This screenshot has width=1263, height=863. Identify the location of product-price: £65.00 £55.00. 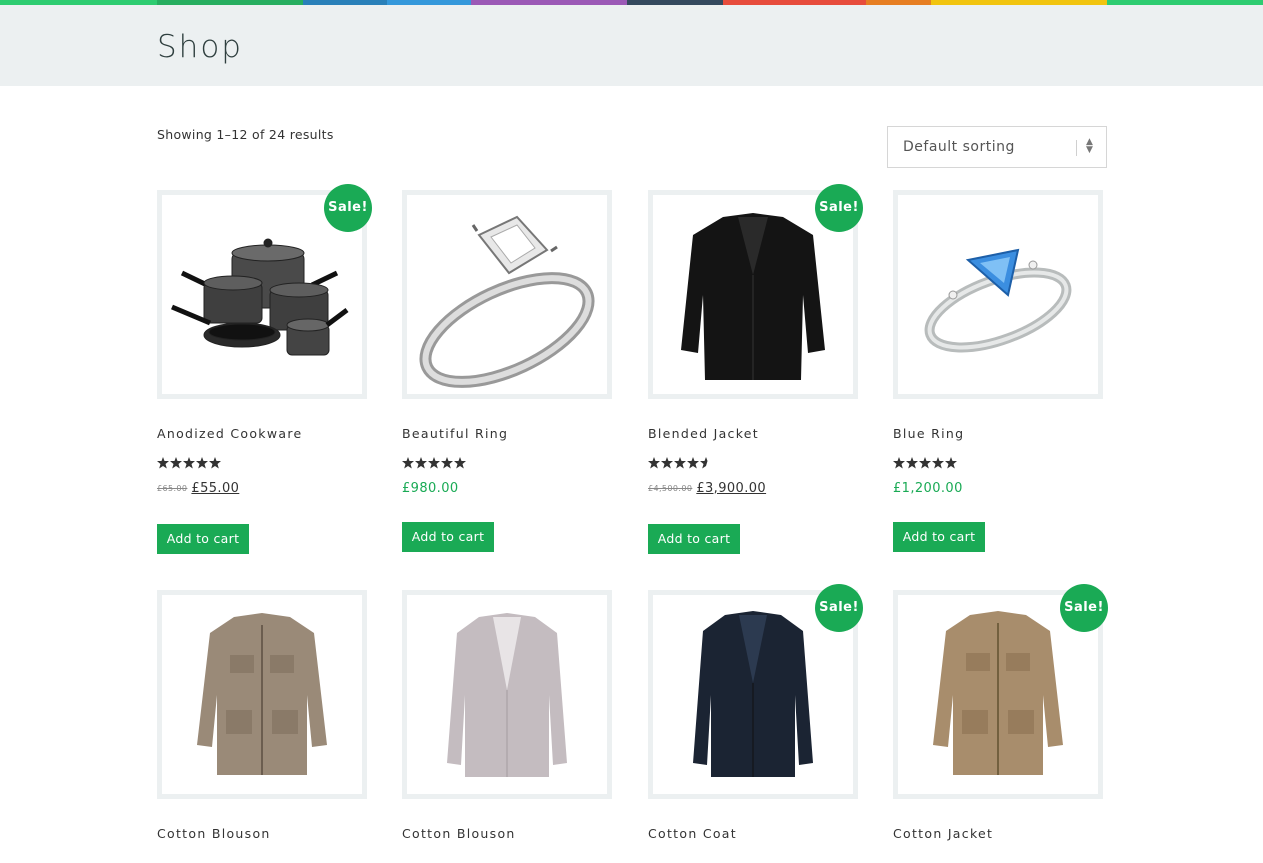
(198, 488).